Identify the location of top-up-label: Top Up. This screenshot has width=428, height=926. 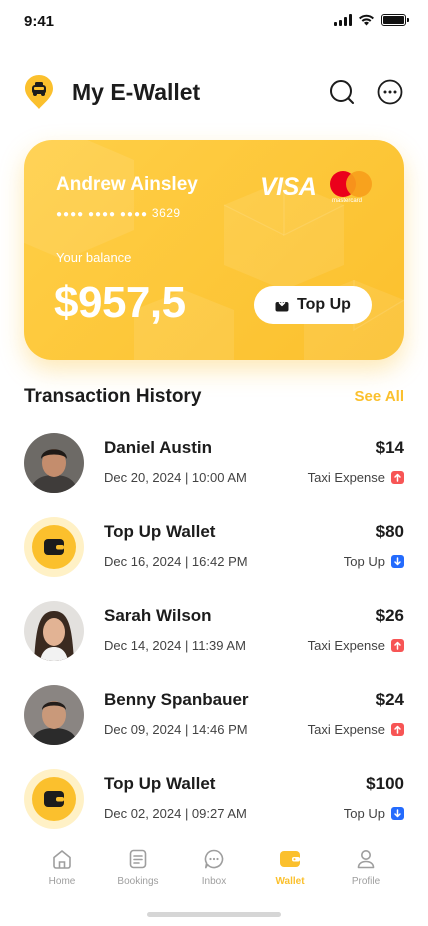
(324, 304).